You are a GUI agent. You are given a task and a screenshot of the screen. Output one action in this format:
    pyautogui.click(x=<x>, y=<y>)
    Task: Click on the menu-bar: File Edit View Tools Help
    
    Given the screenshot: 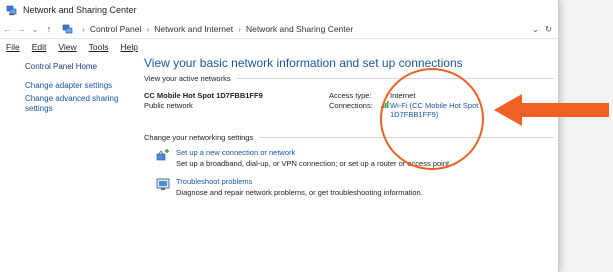 What is the action you would take?
    pyautogui.click(x=279, y=47)
    